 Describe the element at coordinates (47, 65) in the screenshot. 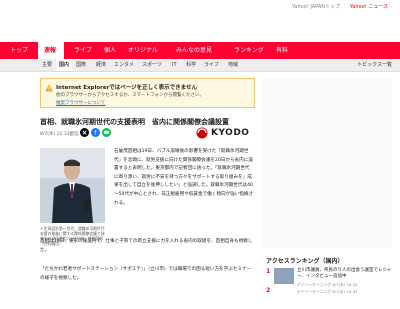

I see `tab-main: 主要` at that location.